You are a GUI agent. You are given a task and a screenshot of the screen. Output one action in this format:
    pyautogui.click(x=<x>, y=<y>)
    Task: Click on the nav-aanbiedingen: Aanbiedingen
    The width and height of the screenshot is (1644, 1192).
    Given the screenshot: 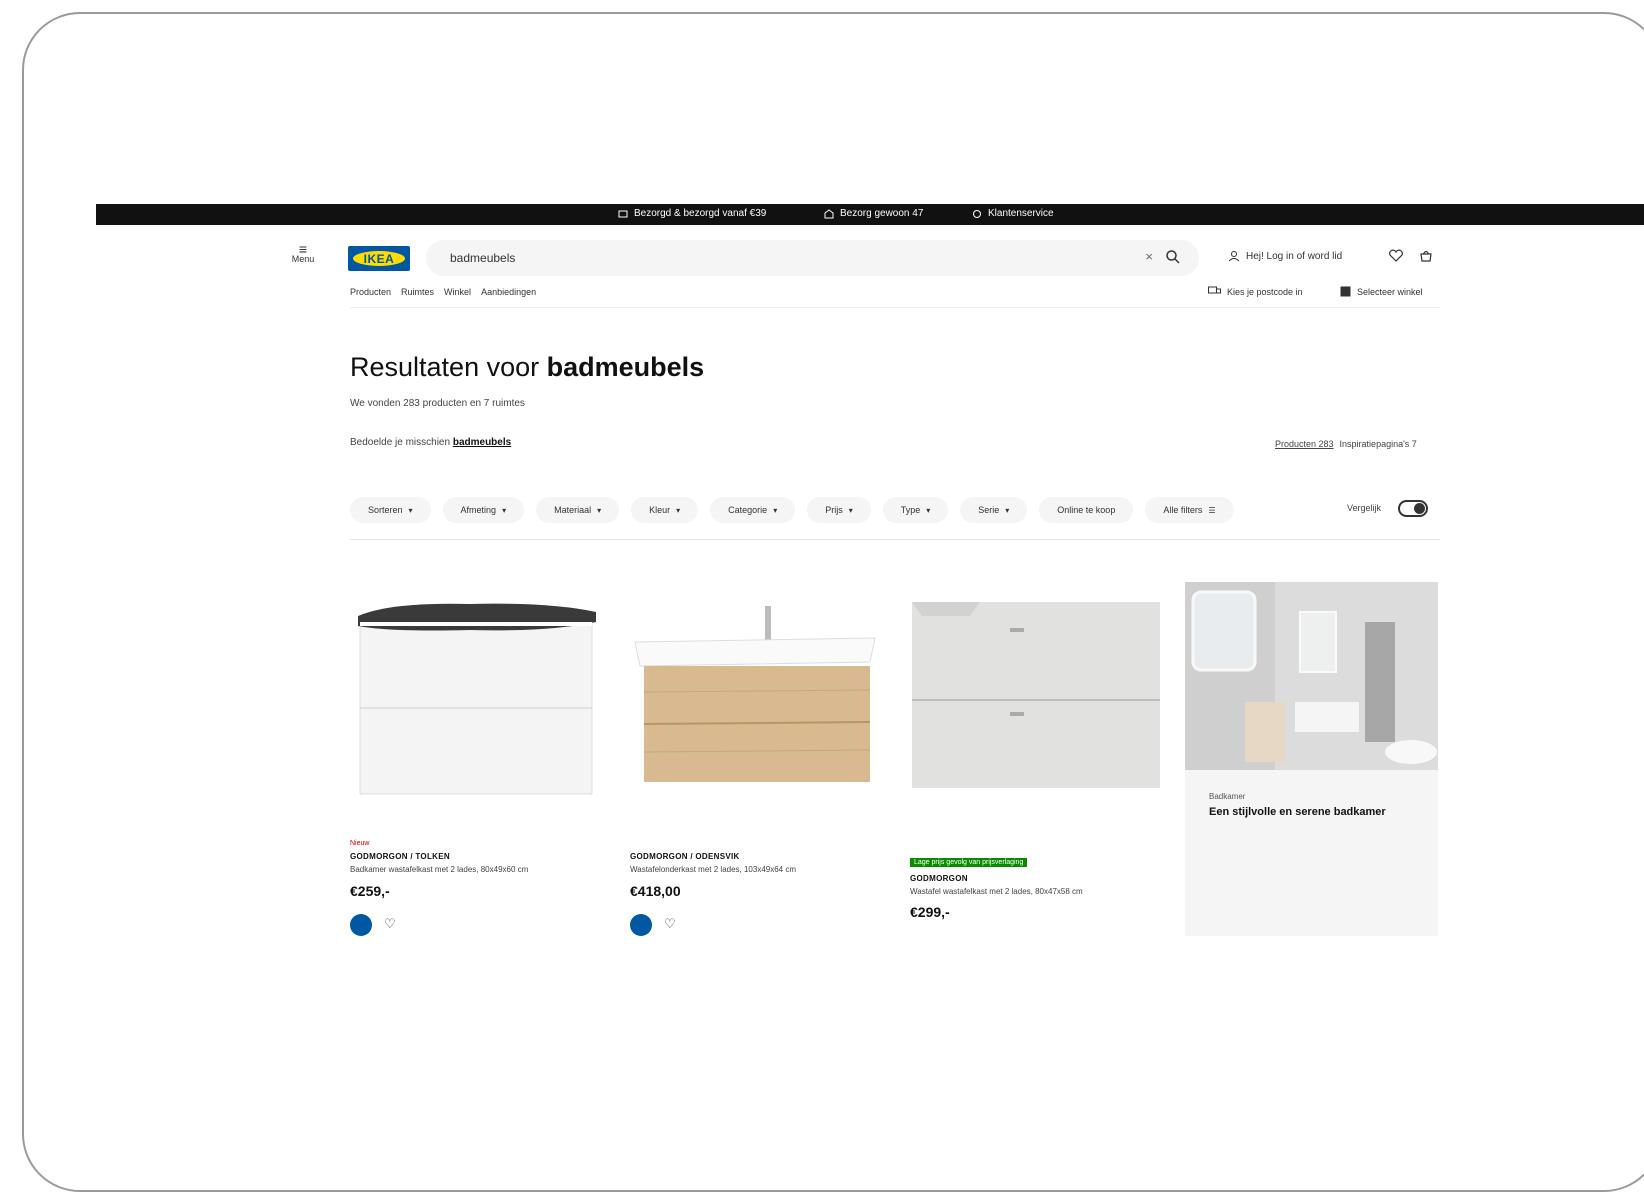 What is the action you would take?
    pyautogui.click(x=508, y=292)
    